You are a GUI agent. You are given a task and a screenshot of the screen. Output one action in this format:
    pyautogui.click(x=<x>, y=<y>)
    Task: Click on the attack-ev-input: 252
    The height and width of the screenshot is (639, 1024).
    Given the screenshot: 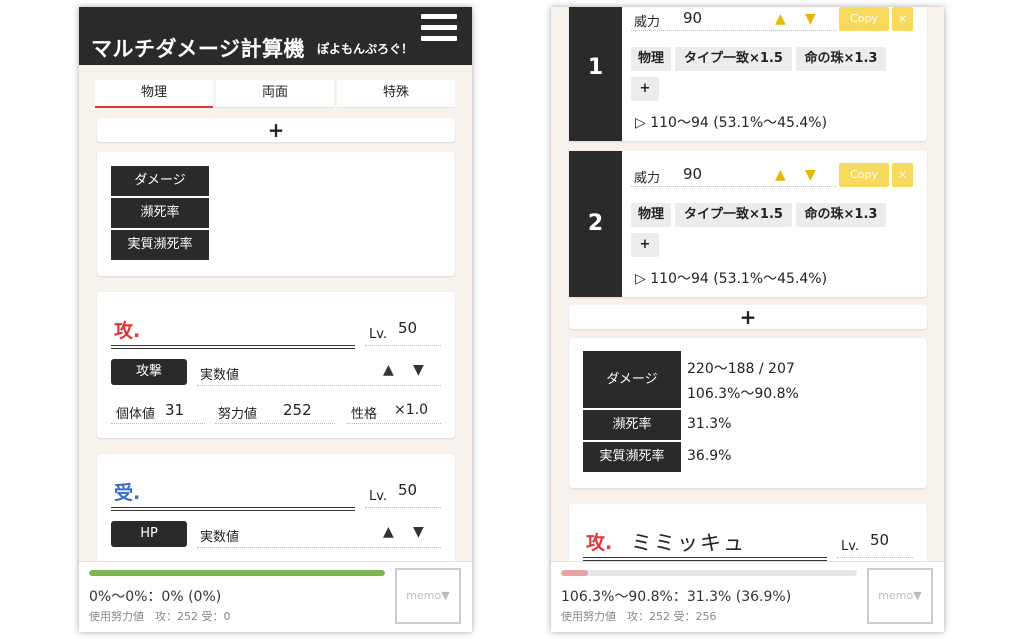 What is the action you would take?
    pyautogui.click(x=297, y=410)
    